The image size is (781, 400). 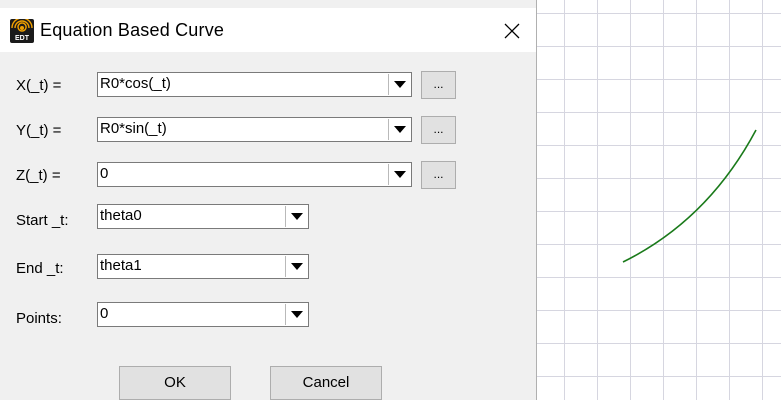 I want to click on start-value: theta0, so click(x=121, y=215).